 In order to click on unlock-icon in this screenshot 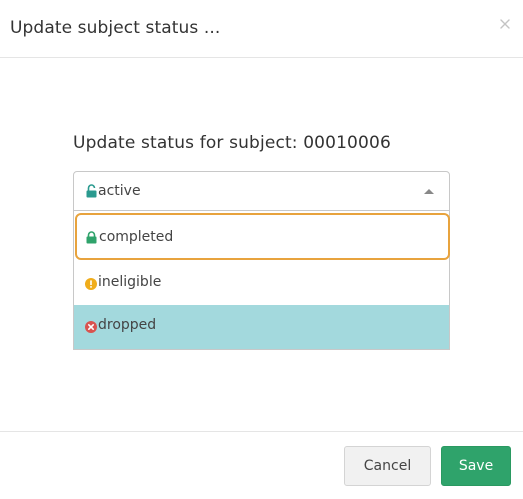, I will do `click(91, 192)`.